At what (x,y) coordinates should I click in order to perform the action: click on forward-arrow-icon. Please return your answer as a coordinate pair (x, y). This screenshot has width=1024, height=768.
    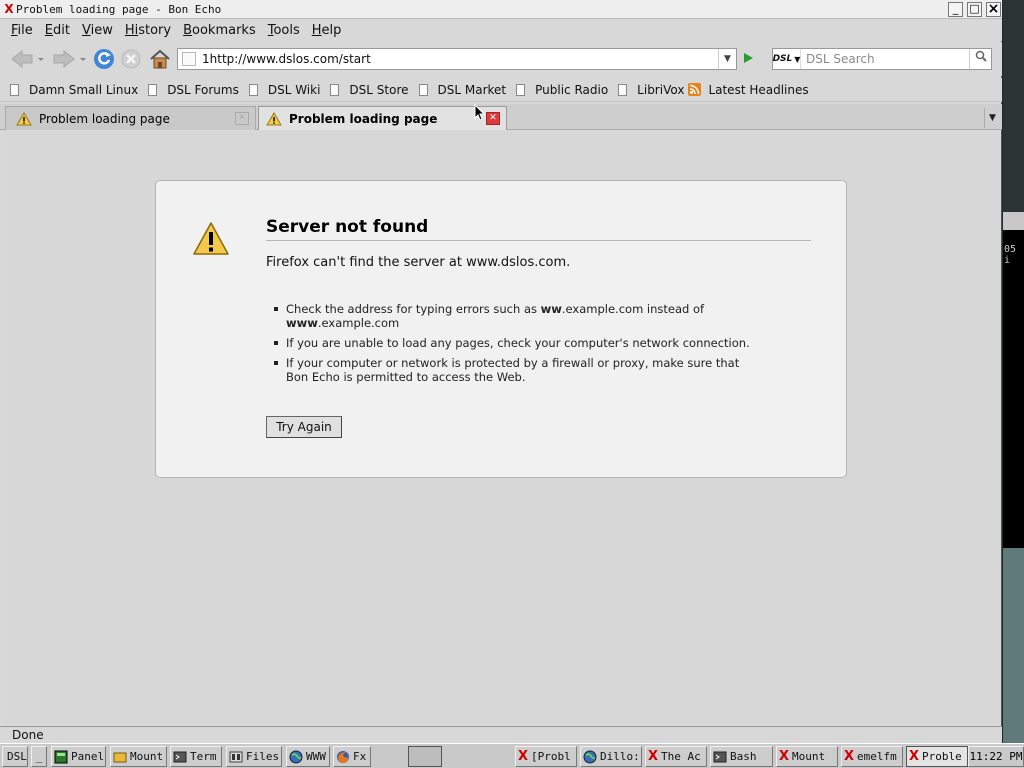
    Looking at the image, I should click on (69, 59).